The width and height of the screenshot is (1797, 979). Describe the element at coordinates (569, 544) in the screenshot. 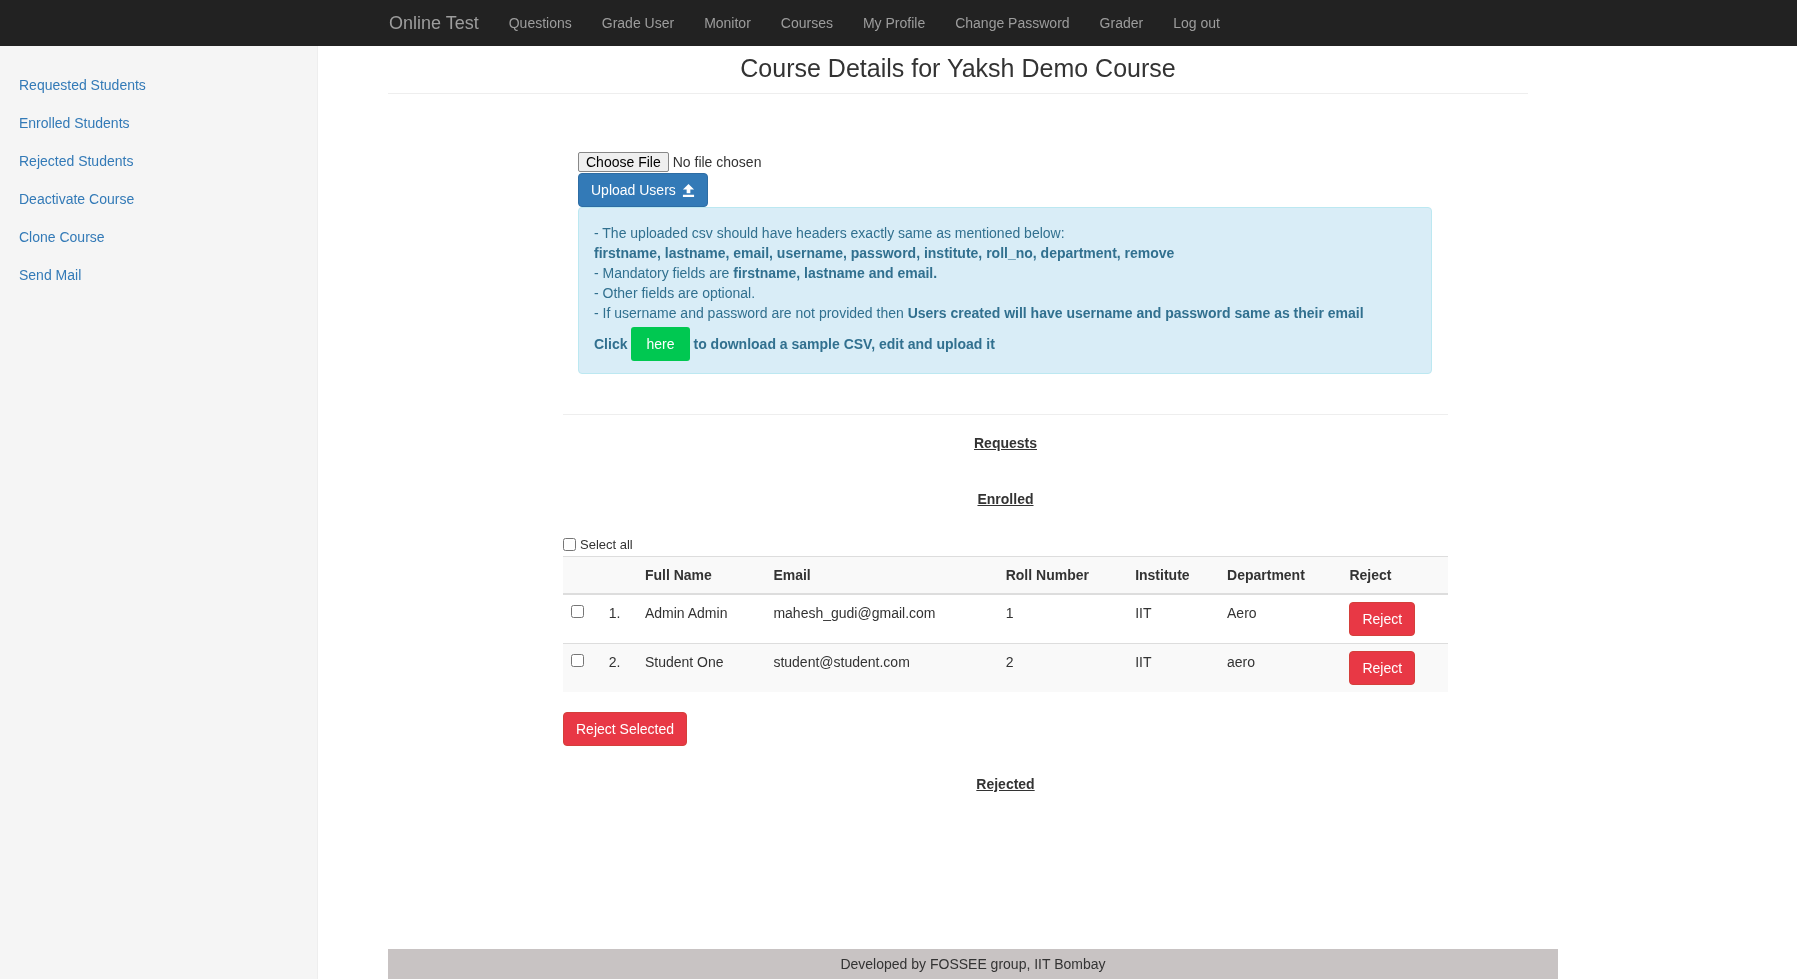

I see `select-all-checkbox` at that location.